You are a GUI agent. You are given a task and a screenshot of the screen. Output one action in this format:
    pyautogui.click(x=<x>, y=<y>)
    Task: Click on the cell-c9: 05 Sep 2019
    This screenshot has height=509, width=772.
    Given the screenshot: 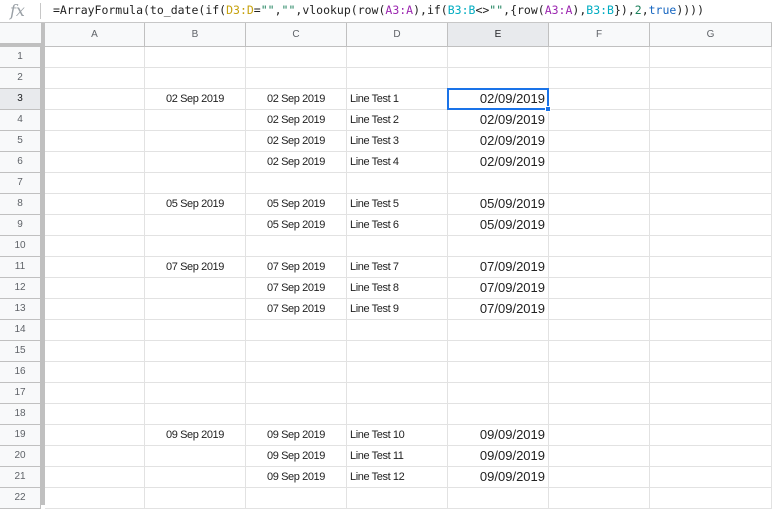 What is the action you would take?
    pyautogui.click(x=296, y=225)
    